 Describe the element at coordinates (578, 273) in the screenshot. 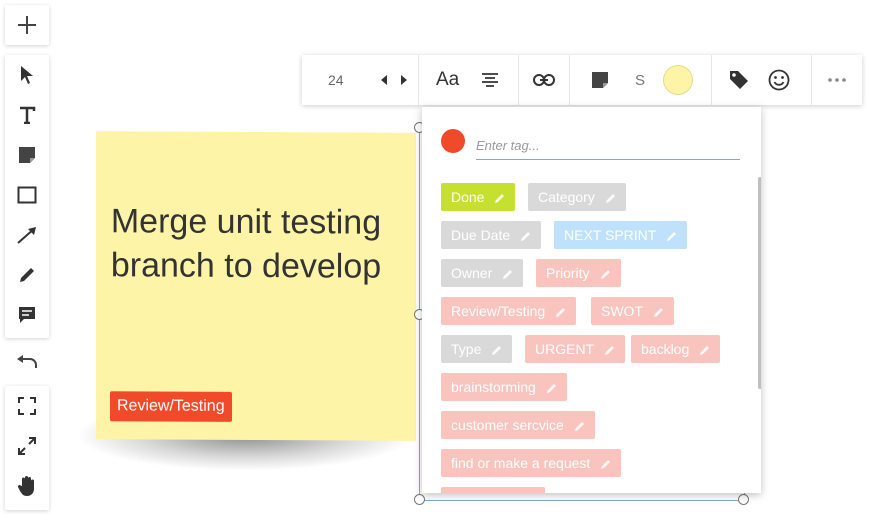

I see `tag-priority: Priority` at that location.